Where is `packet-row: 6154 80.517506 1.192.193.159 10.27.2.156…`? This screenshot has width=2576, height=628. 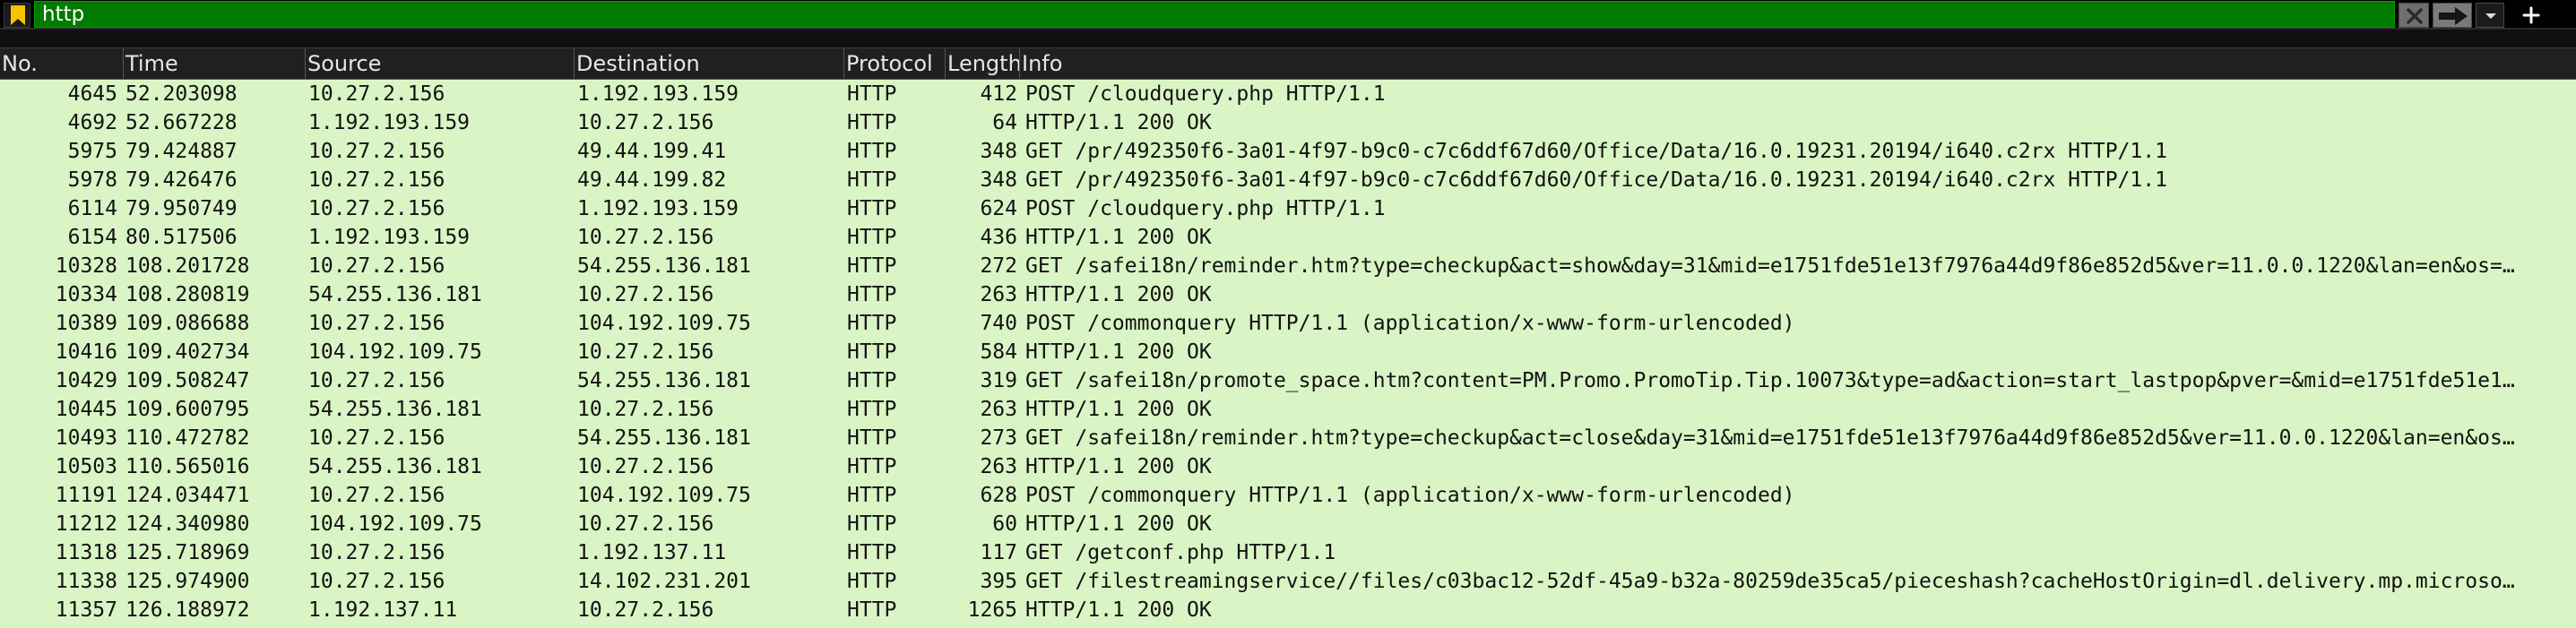 packet-row: 6154 80.517506 1.192.193.159 10.27.2.156… is located at coordinates (1288, 238).